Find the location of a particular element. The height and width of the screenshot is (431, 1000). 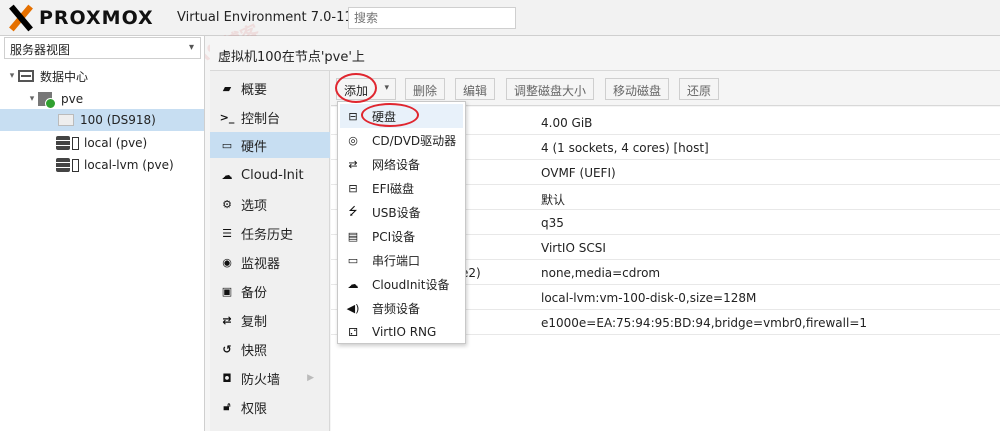

nav-item-label: 监视器 is located at coordinates (261, 264).